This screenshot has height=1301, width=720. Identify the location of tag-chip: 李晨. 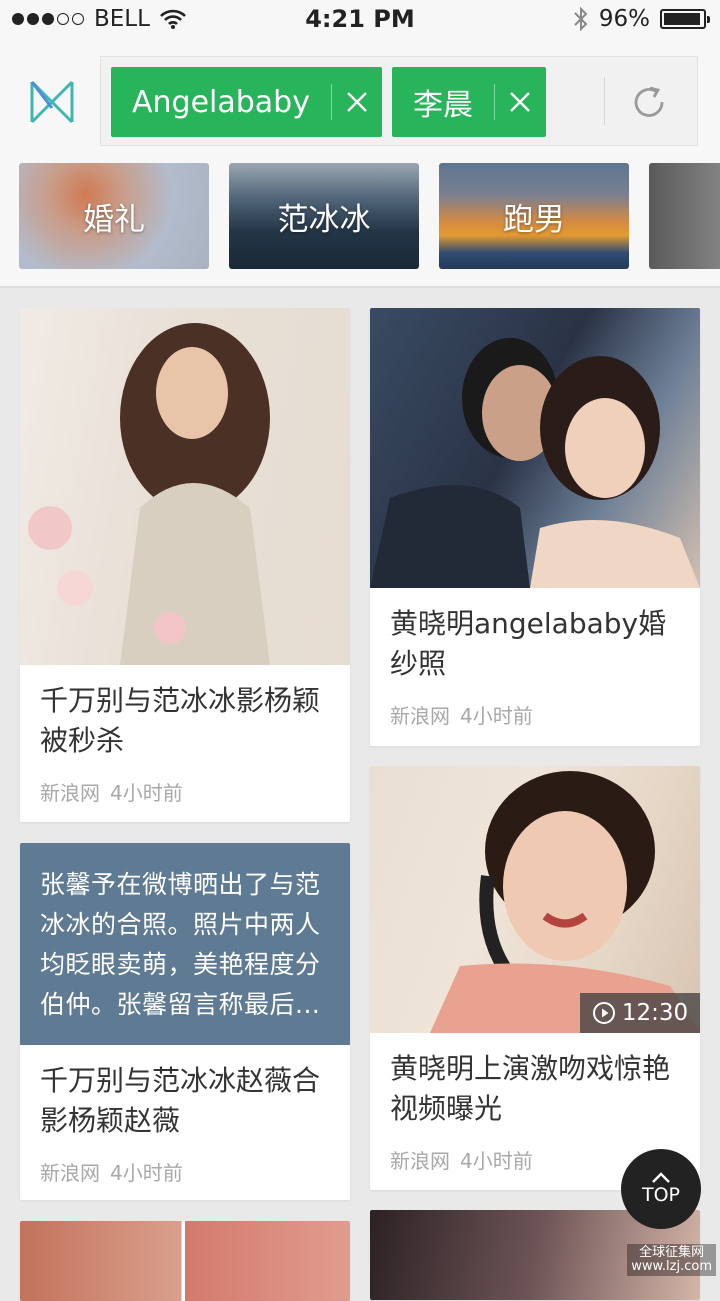
(469, 102).